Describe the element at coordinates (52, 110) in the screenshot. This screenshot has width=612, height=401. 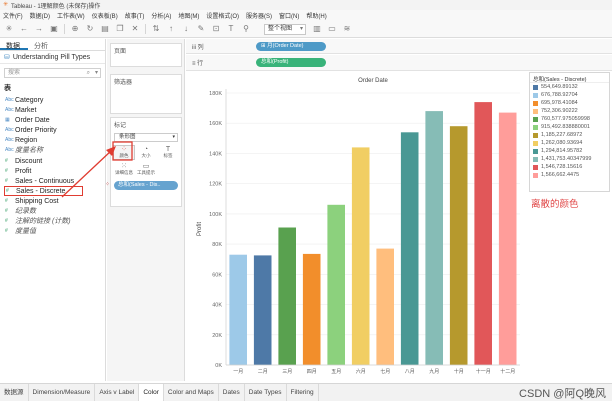
I see `field-item: Abc Market` at that location.